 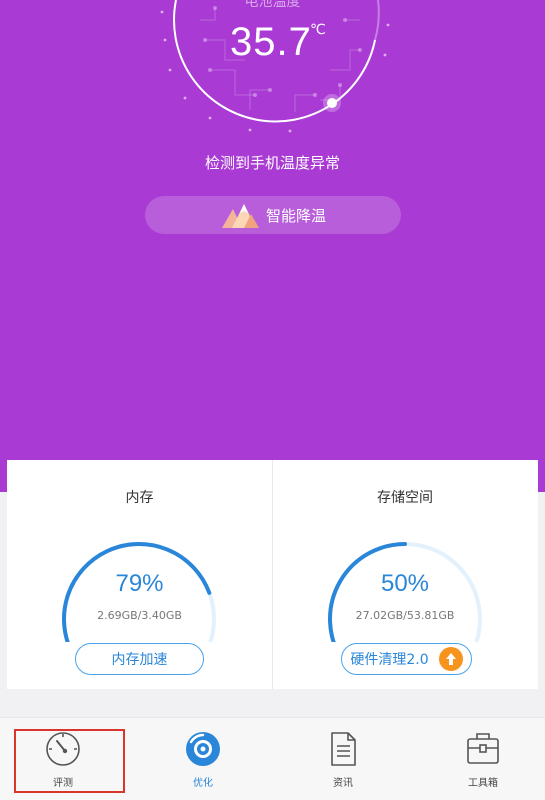 I want to click on memory-title: 内存, so click(x=139, y=498).